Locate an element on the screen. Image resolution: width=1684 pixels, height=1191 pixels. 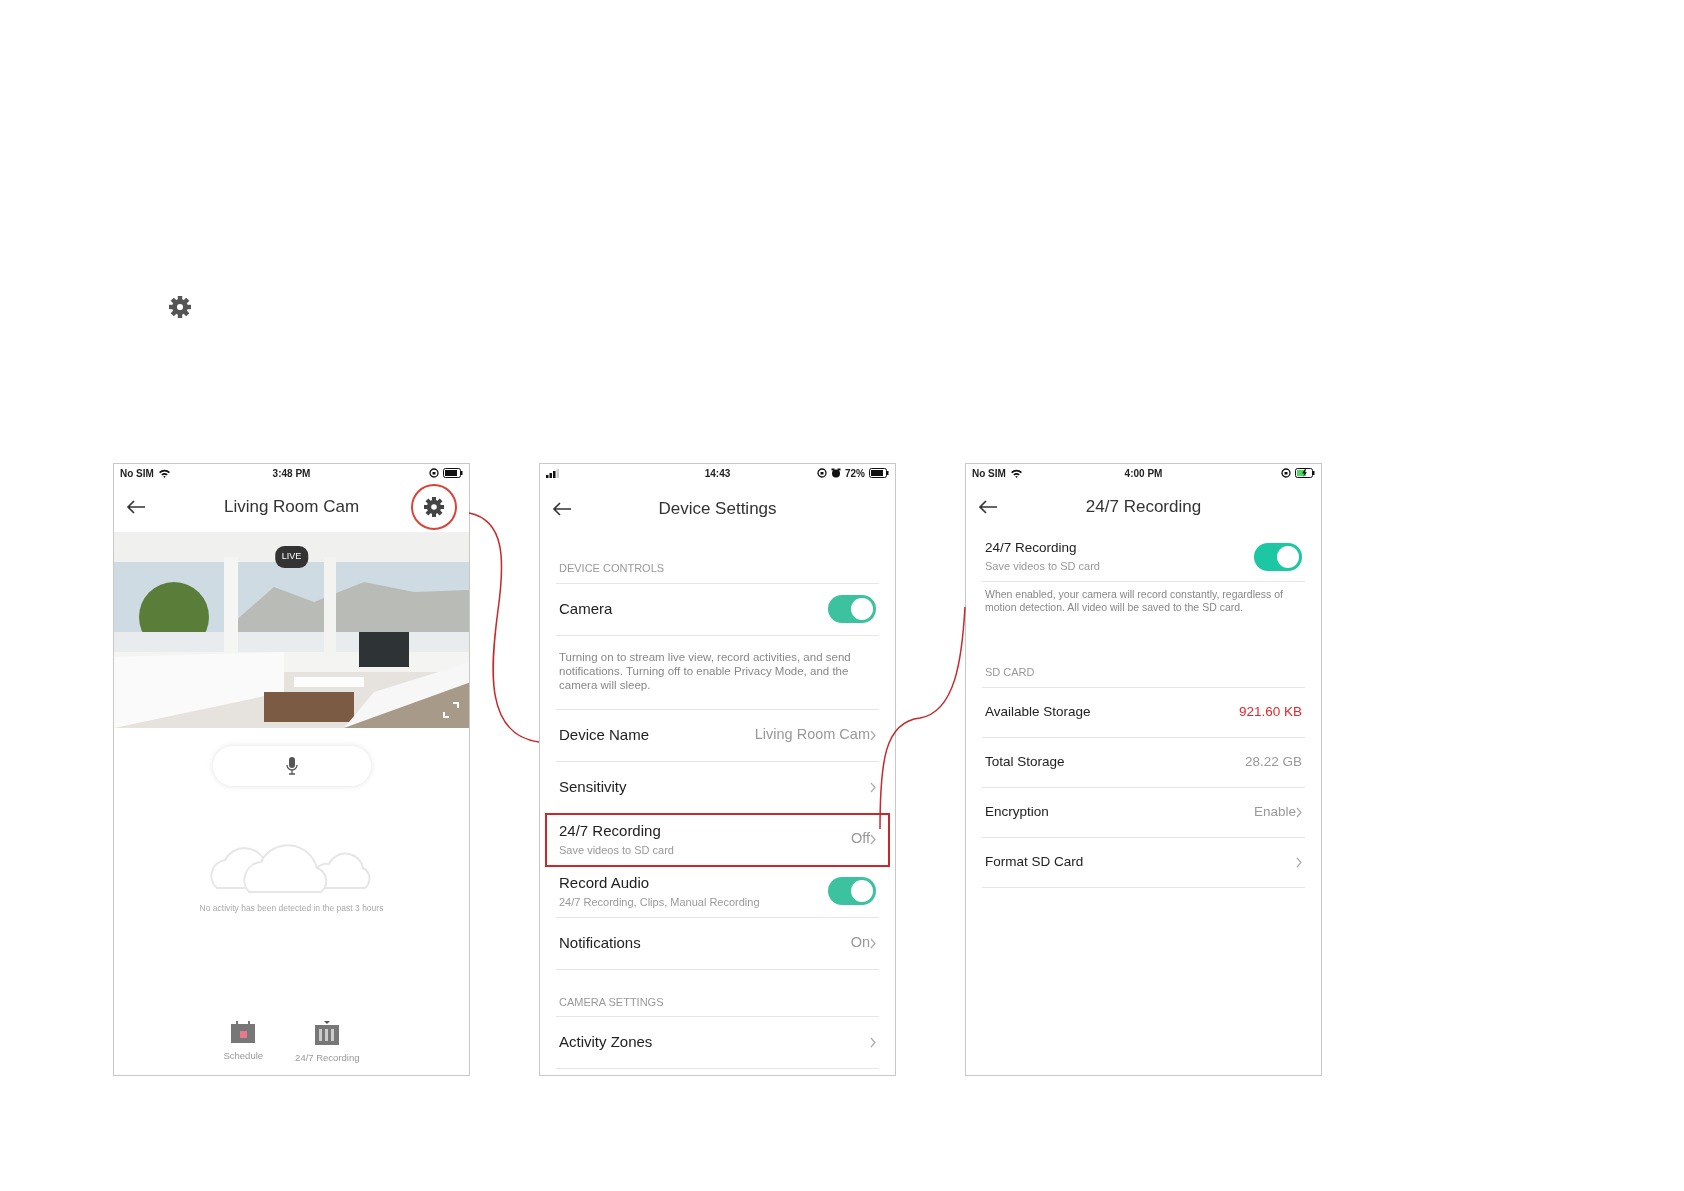
setting-label: Encryption is located at coordinates (1017, 812).